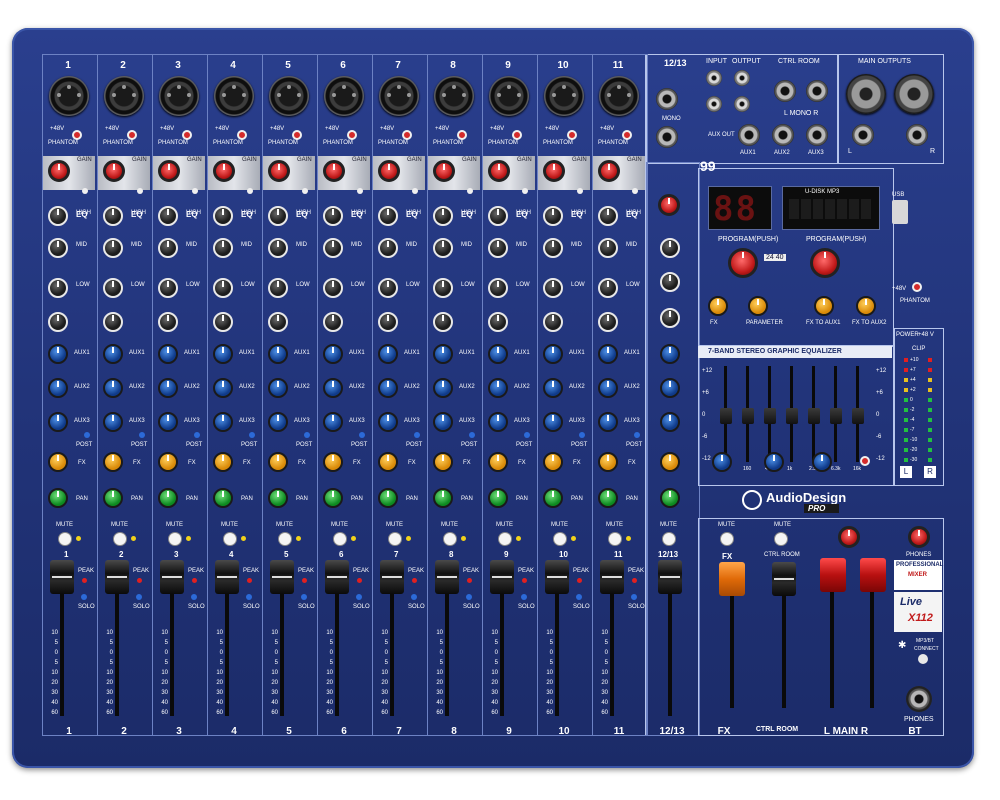  What do you see at coordinates (784, 579) in the screenshot?
I see `ctrl-room-fader` at bounding box center [784, 579].